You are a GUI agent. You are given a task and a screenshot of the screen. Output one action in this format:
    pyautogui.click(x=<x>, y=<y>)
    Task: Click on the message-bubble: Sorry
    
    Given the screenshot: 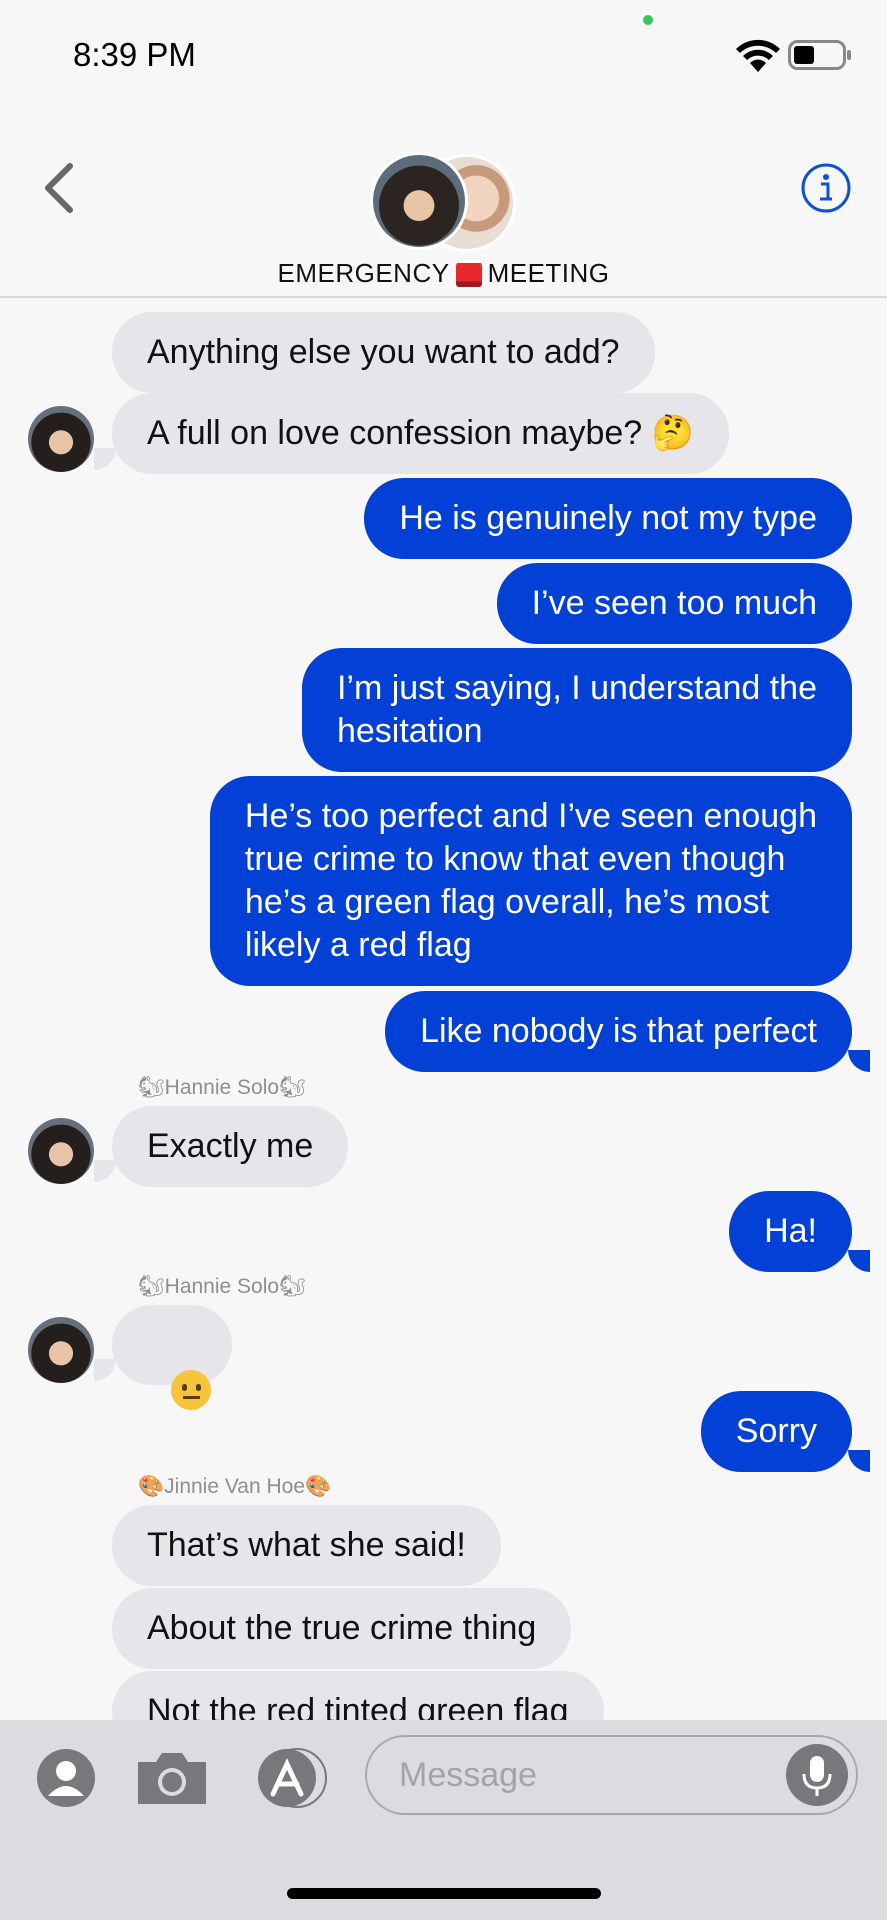 What is the action you would take?
    pyautogui.click(x=776, y=1431)
    